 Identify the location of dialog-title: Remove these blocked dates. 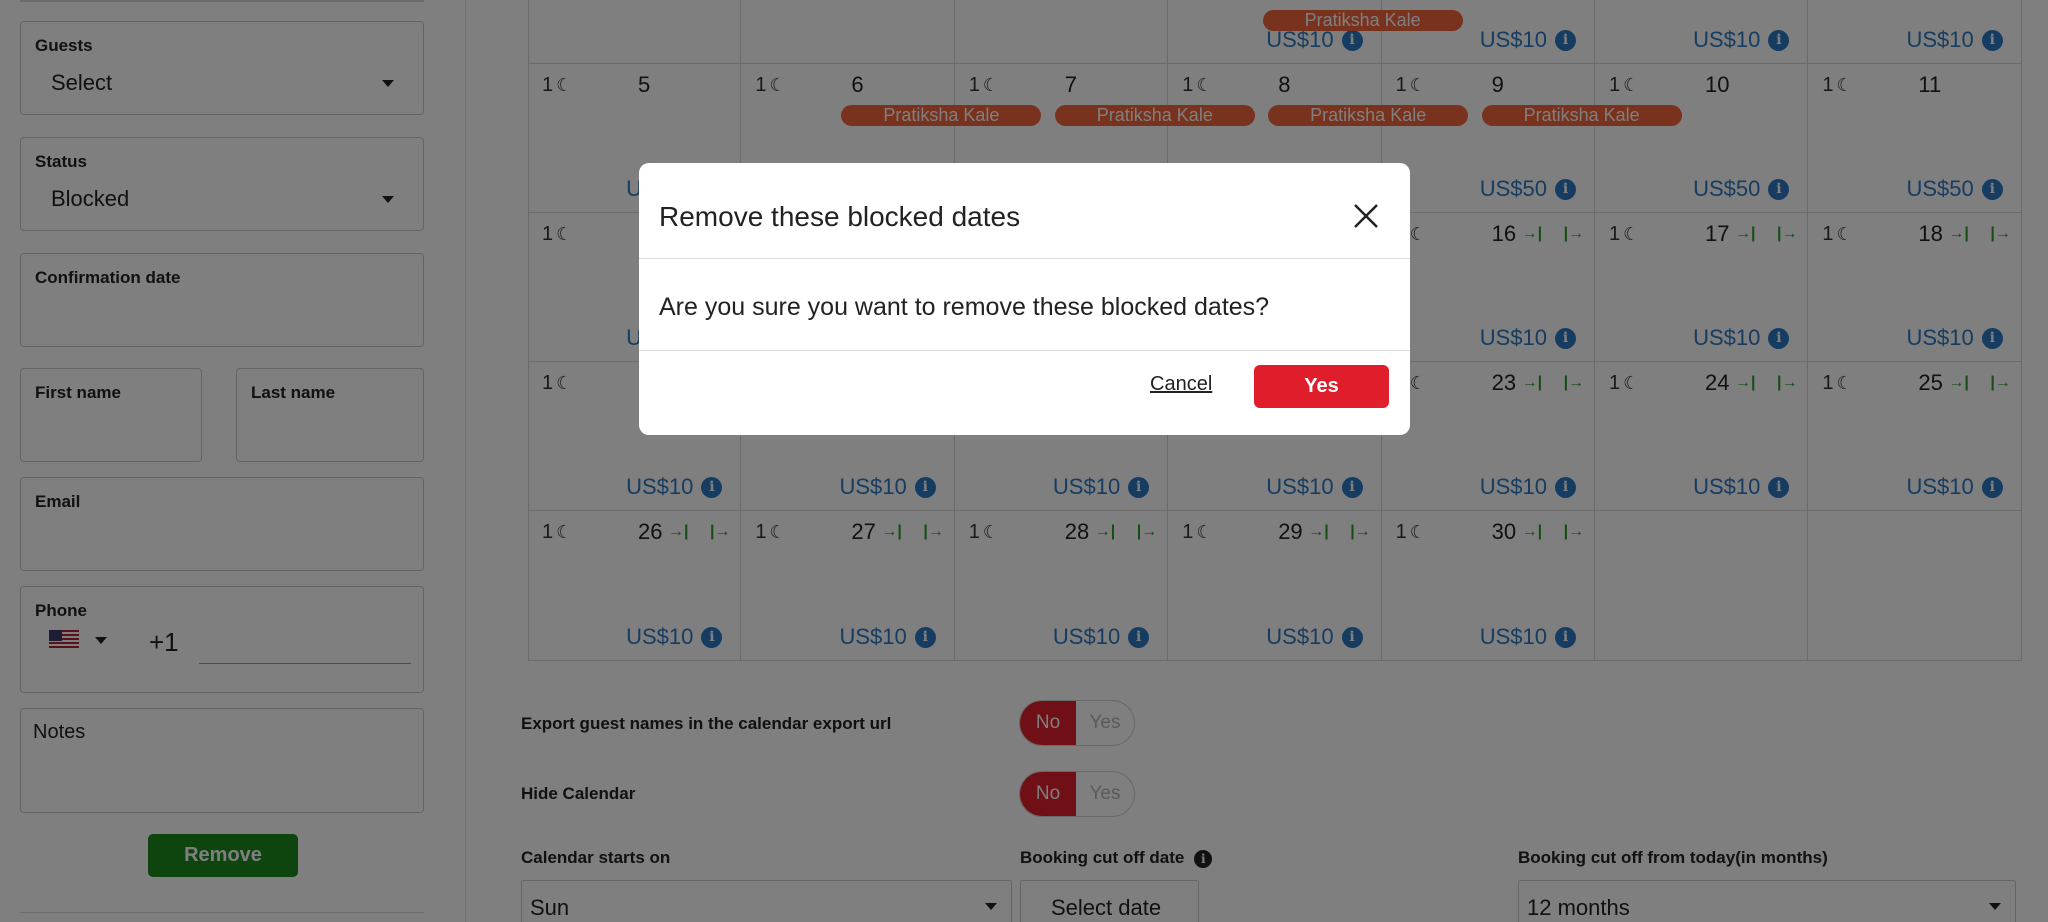
(840, 216).